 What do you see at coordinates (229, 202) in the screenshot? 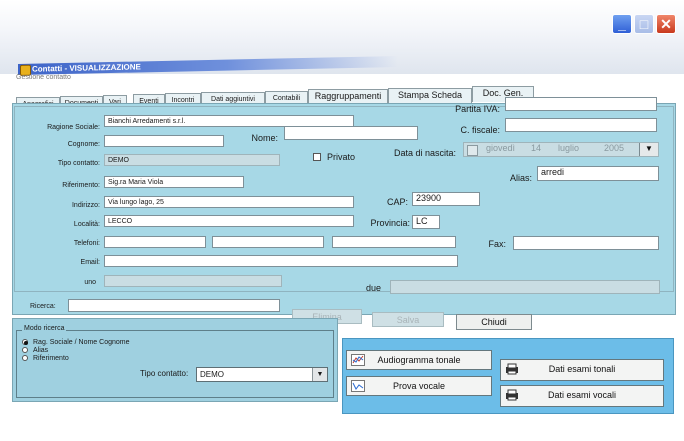
I see `indirizzo-input: Via lungo lago, 25` at bounding box center [229, 202].